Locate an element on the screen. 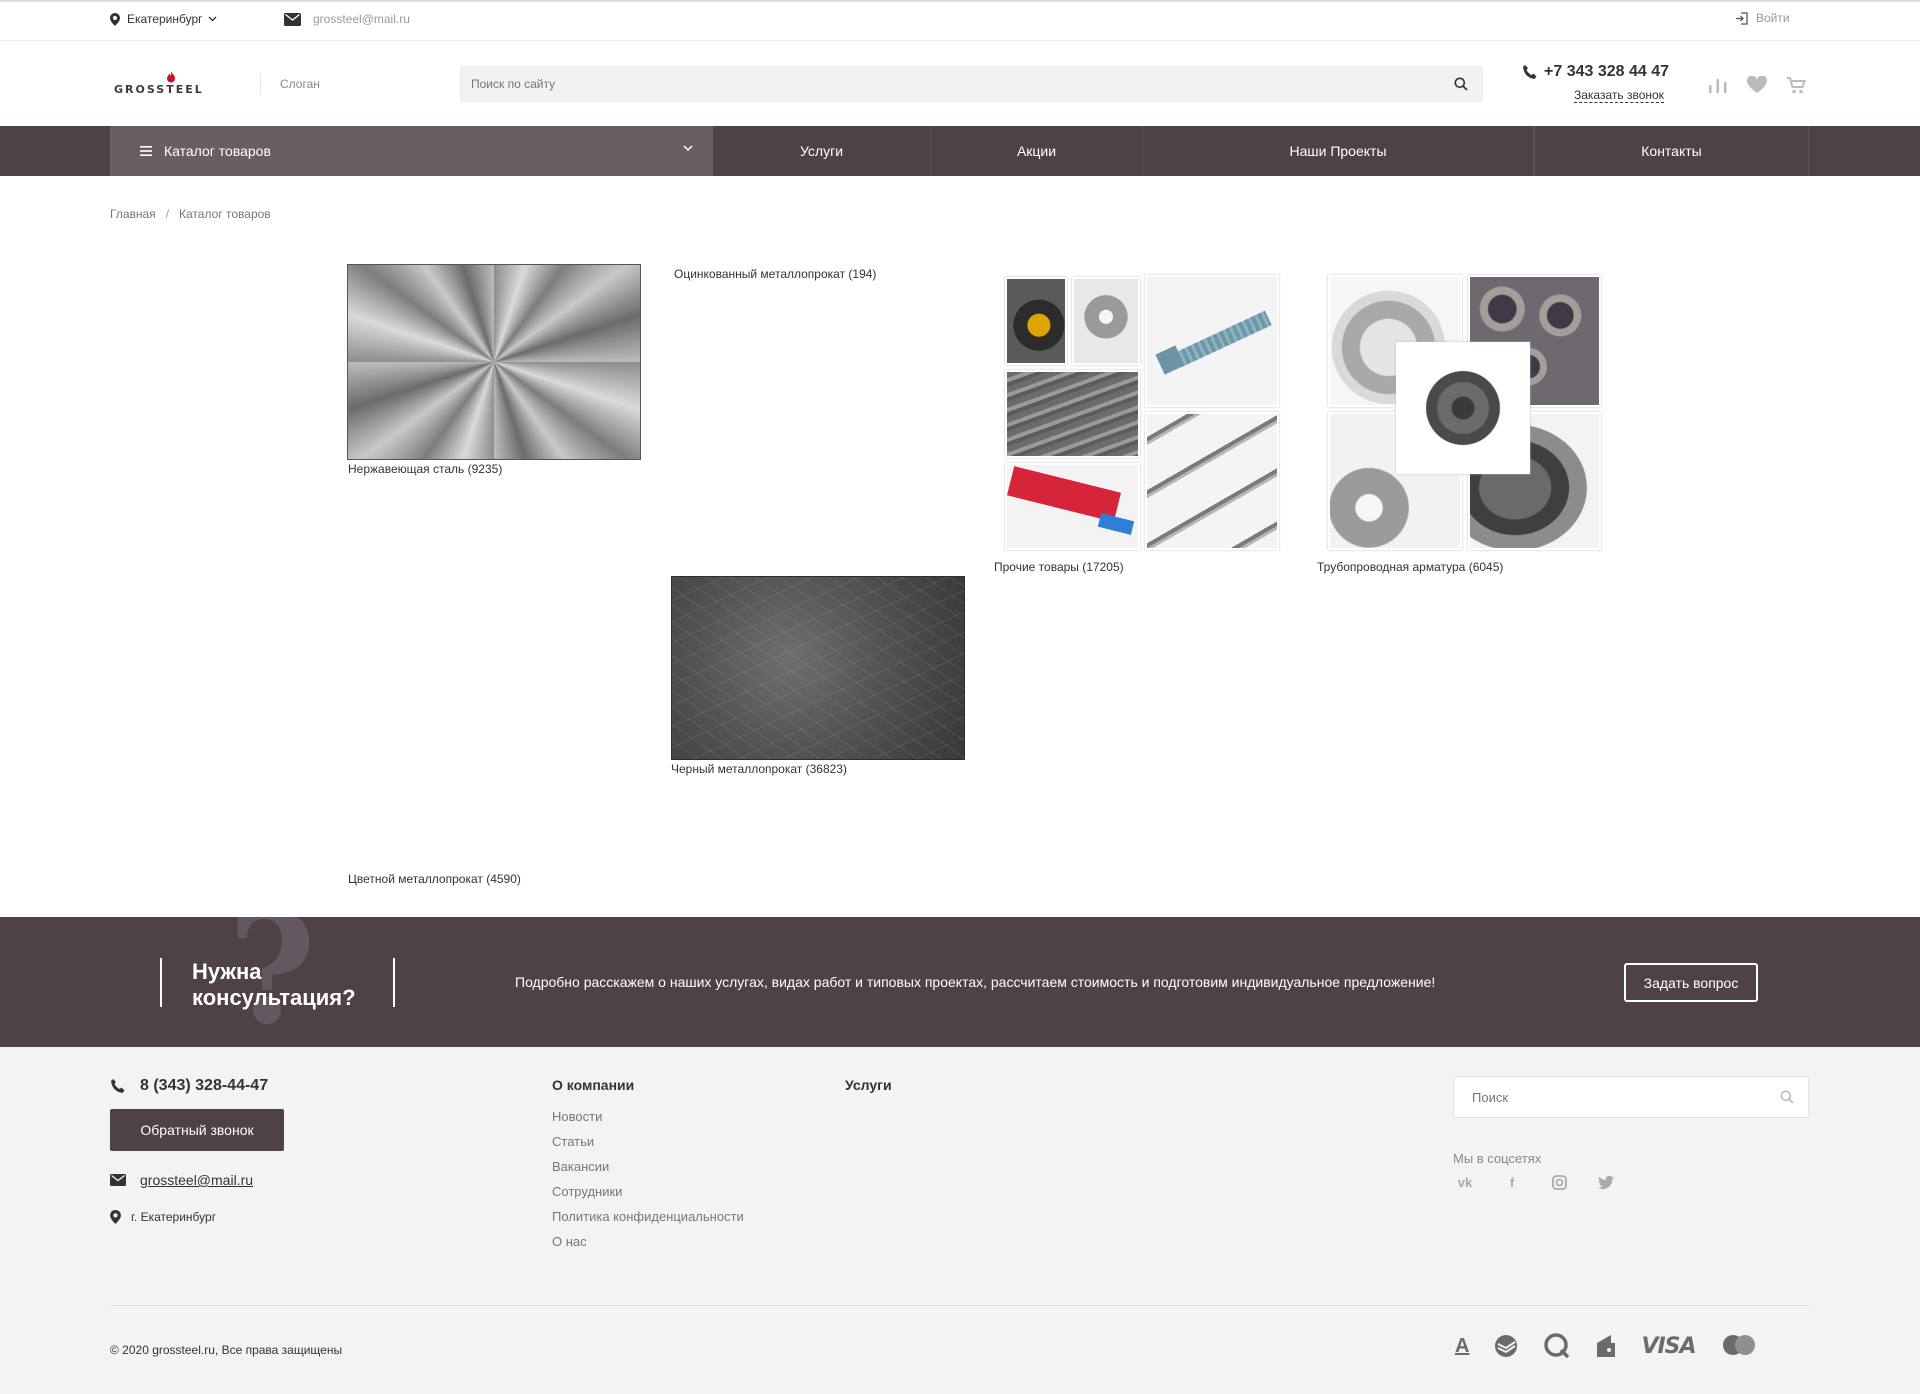 Image resolution: width=1920 pixels, height=1394 pixels. site-search is located at coordinates (971, 84).